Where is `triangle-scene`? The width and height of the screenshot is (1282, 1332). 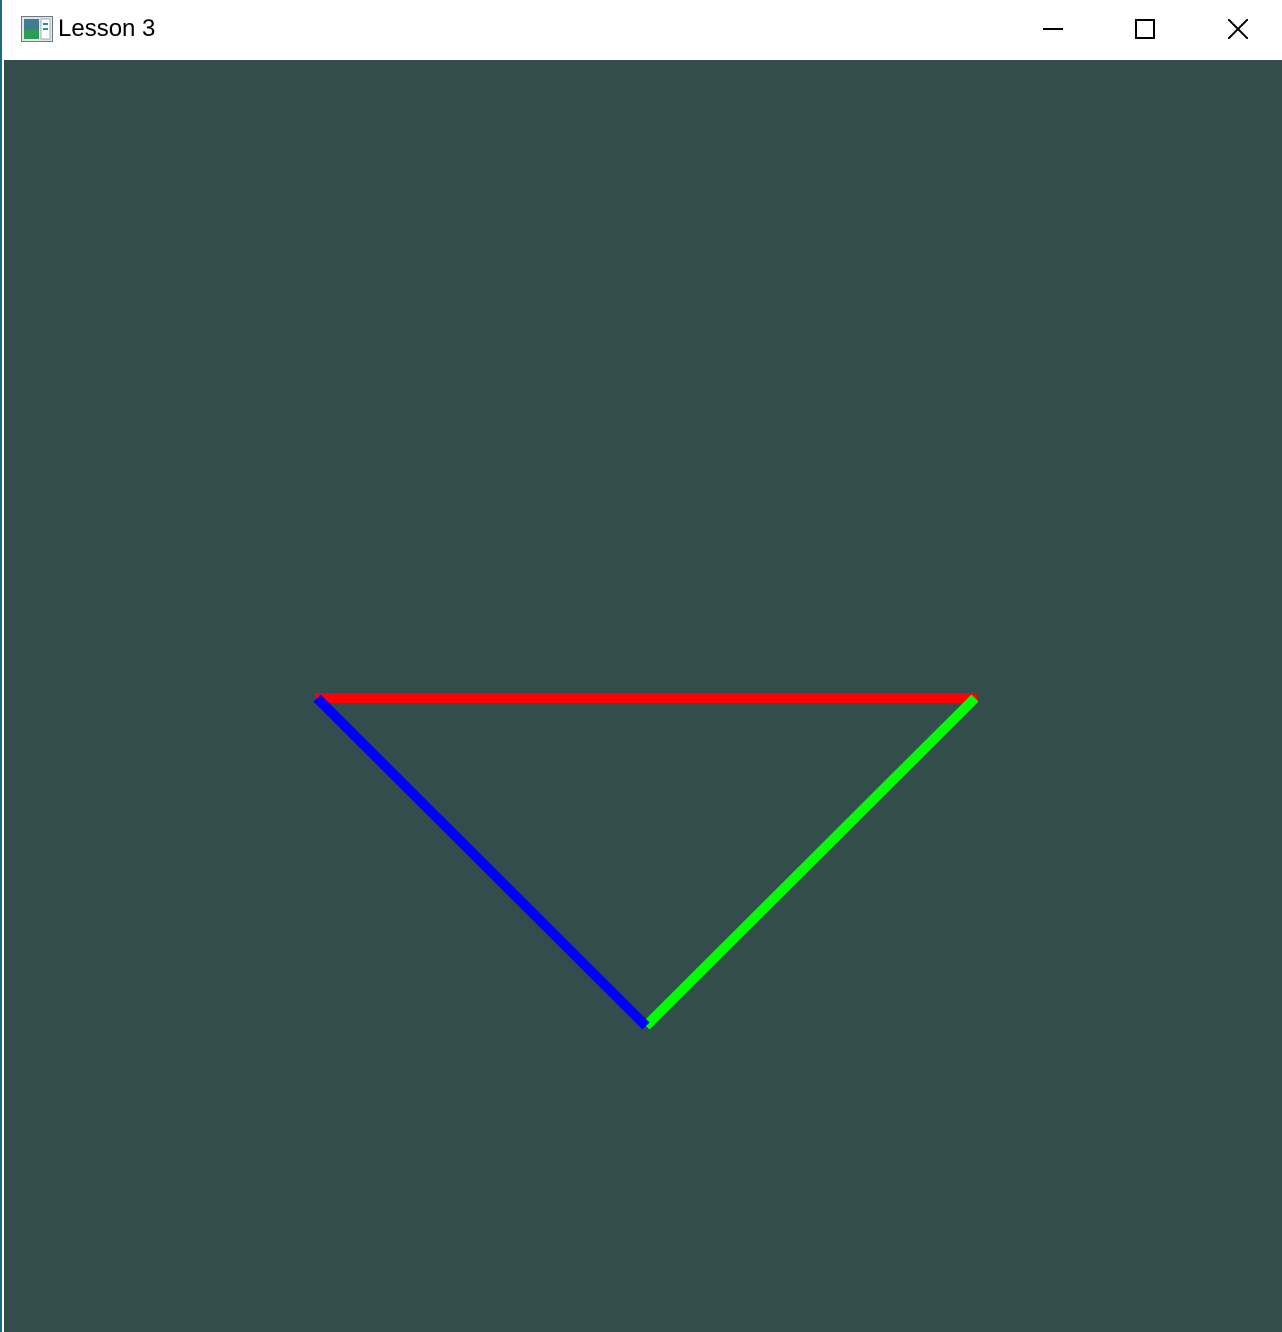
triangle-scene is located at coordinates (646, 861).